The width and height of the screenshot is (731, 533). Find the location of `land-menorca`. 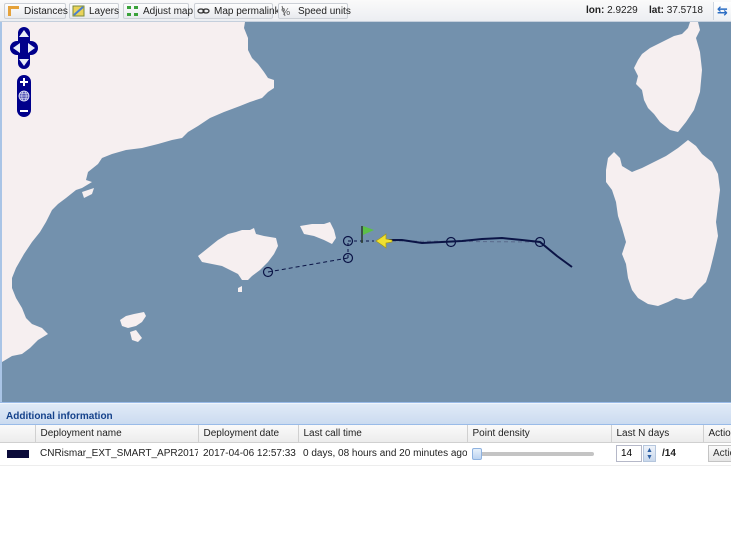

land-menorca is located at coordinates (318, 233).